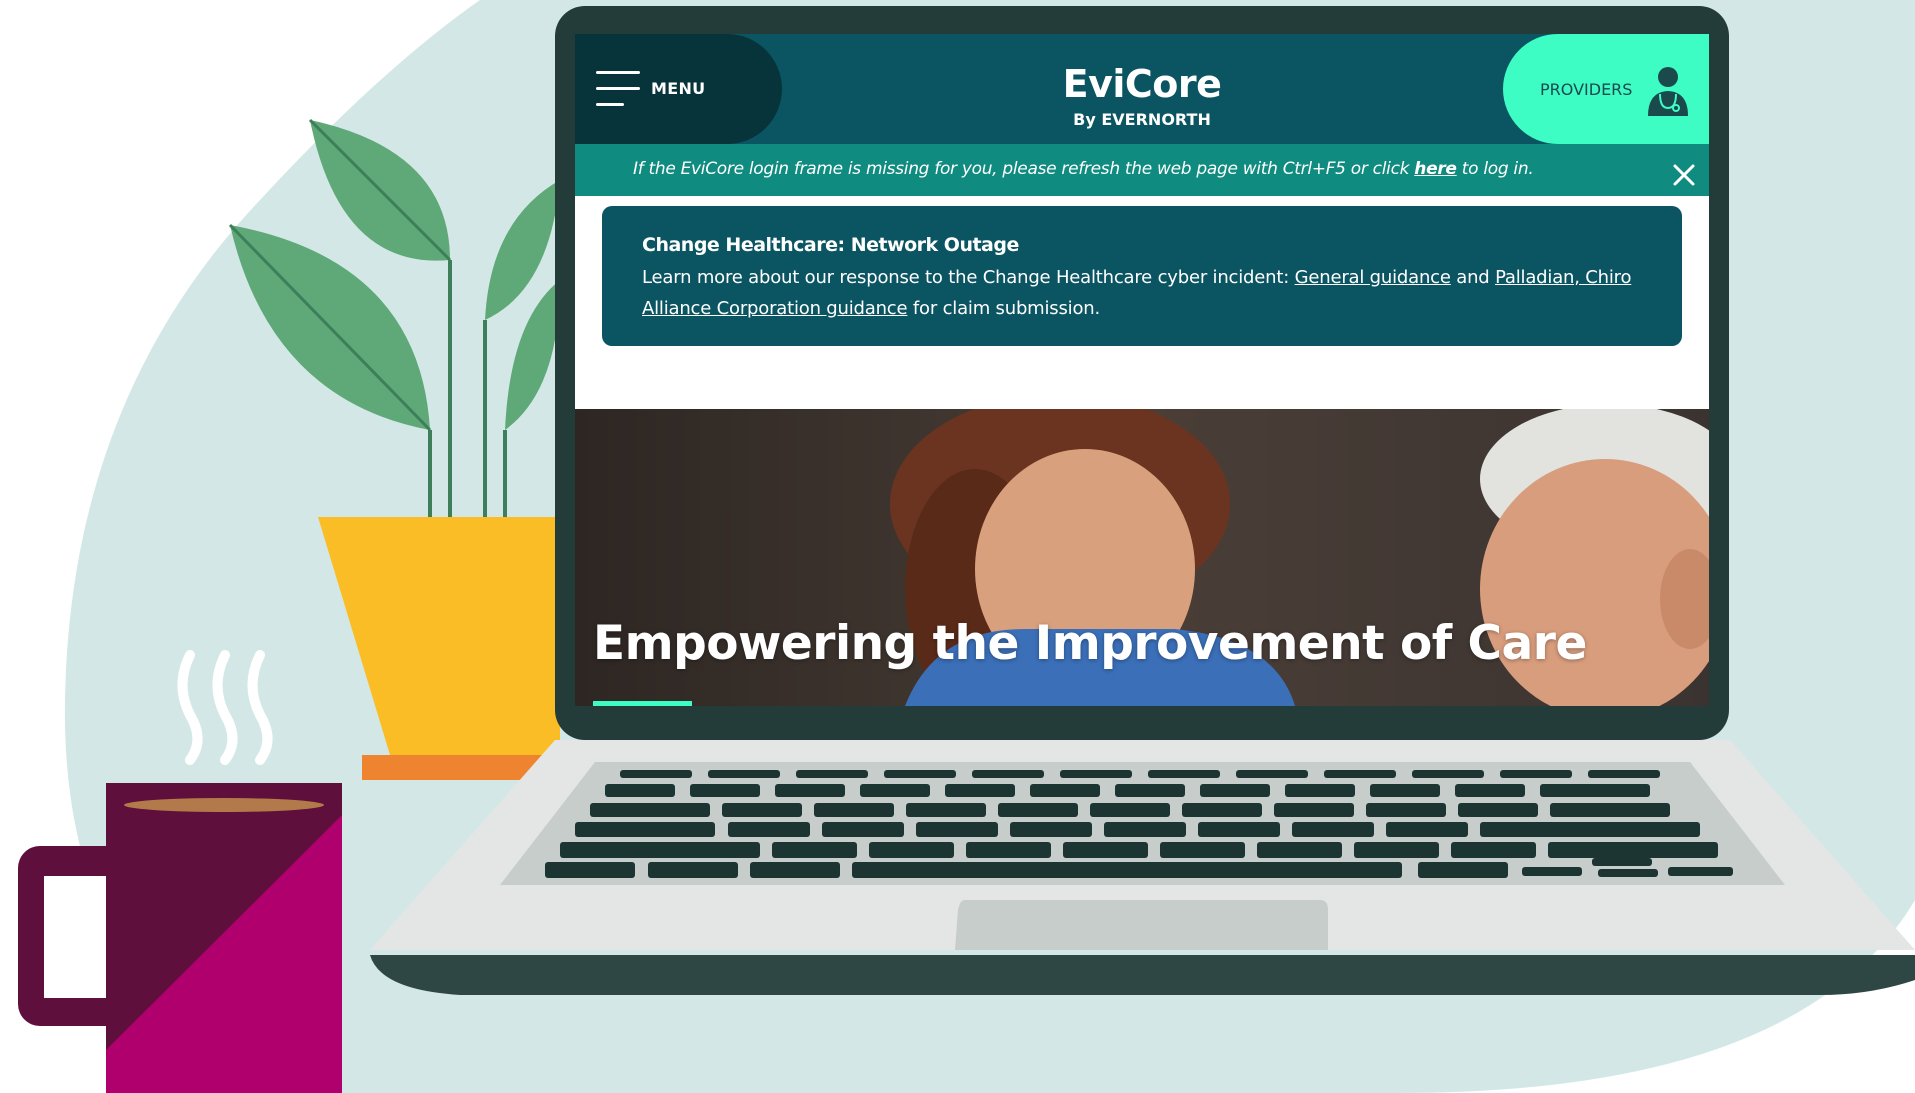 Image resolution: width=1915 pixels, height=1093 pixels. Describe the element at coordinates (1141, 925) in the screenshot. I see `trackpad` at that location.